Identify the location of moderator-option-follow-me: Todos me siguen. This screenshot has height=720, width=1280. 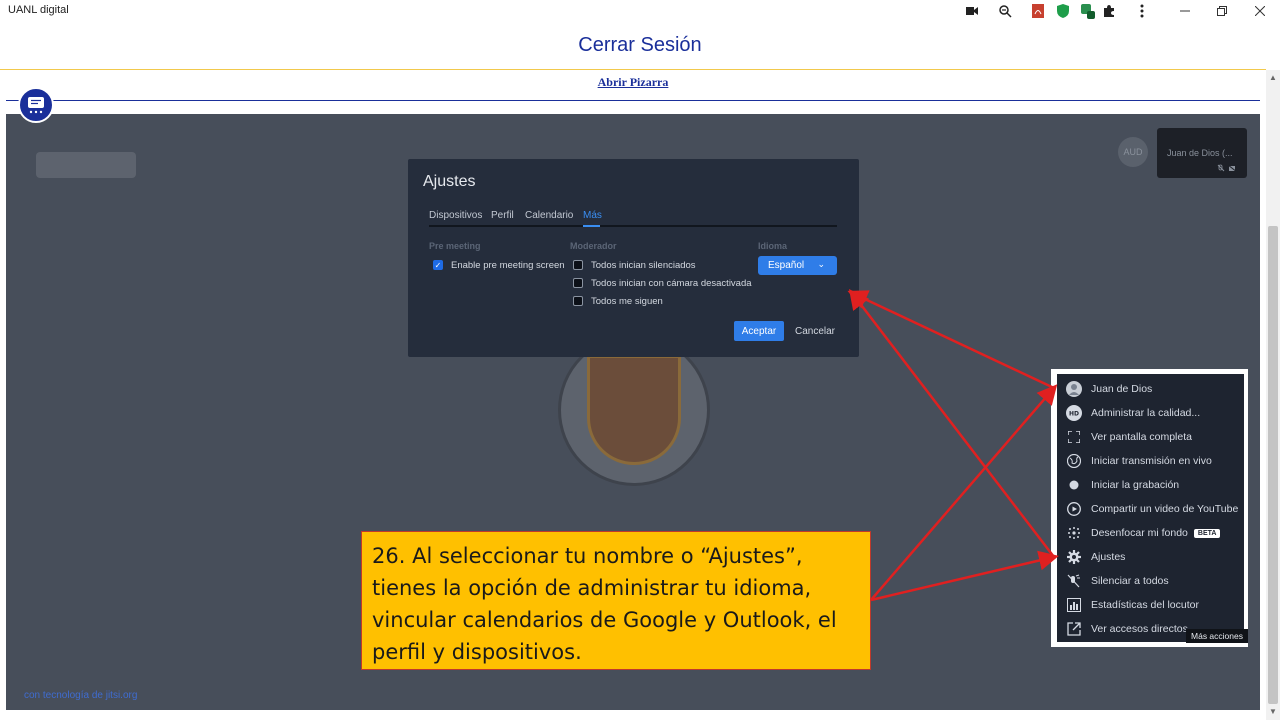
(618, 301).